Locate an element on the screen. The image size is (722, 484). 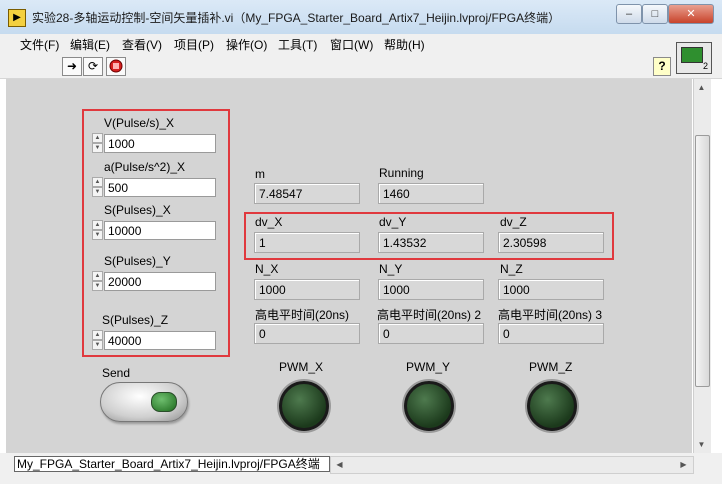
scroll-right-icon: ▶ is located at coordinates (683, 464).